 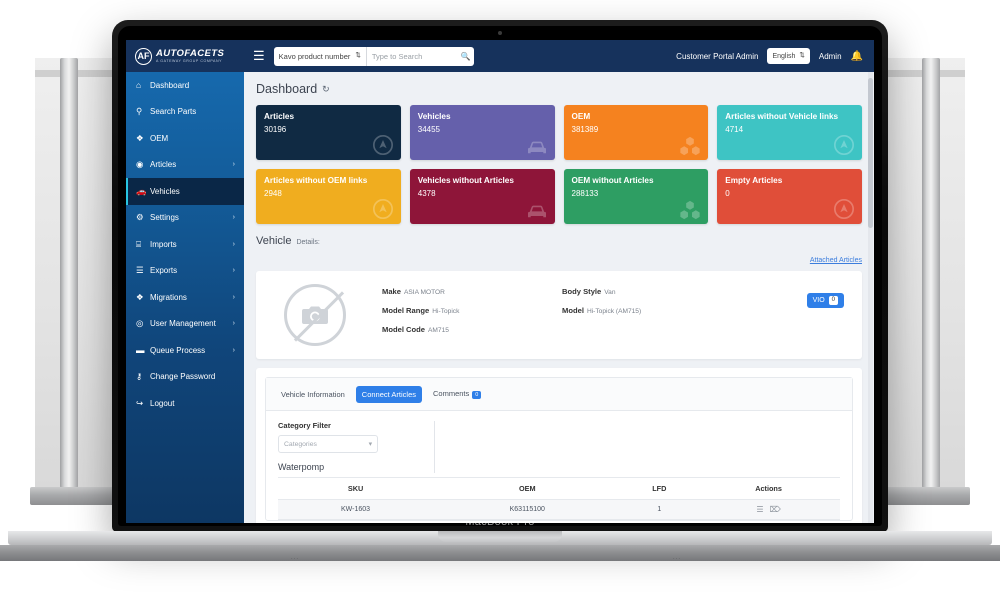 I want to click on vertical-scrollbar, so click(x=870, y=297).